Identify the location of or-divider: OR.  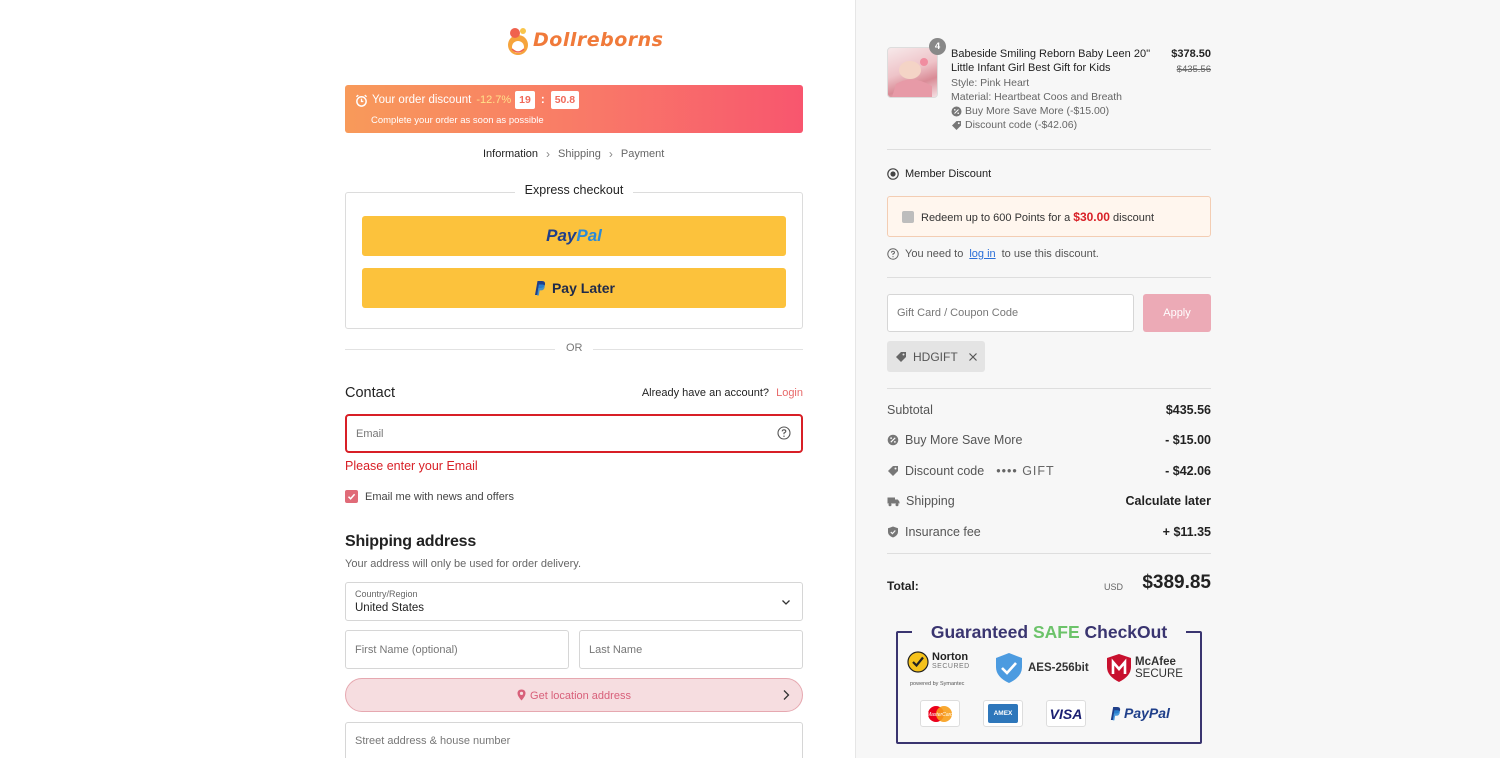
(574, 349).